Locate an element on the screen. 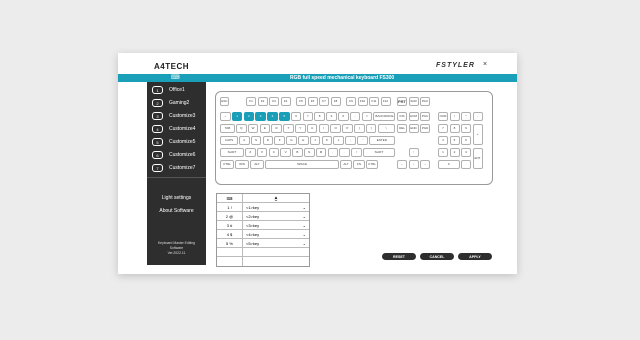  key-: ↓ is located at coordinates (413, 164).